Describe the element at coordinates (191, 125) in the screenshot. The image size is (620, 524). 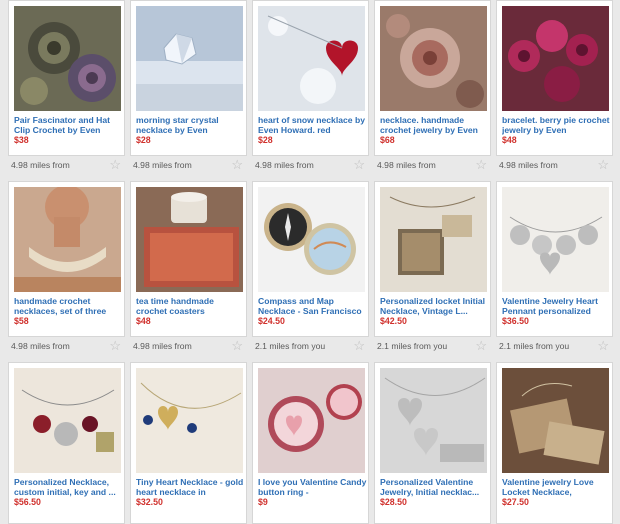
I see `listing-title: morning star crystal necklace by Even` at that location.